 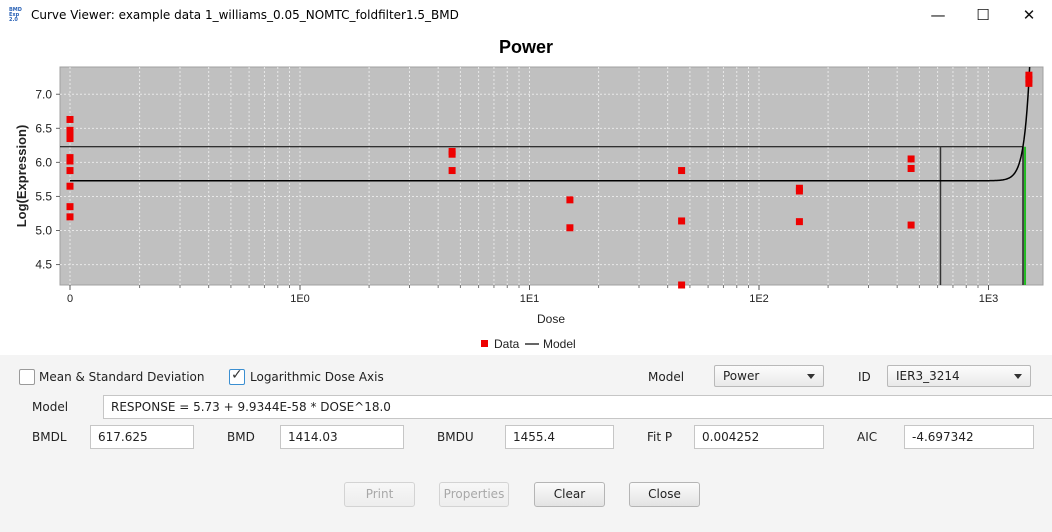 What do you see at coordinates (569, 494) in the screenshot?
I see `clear-button: Clear` at bounding box center [569, 494].